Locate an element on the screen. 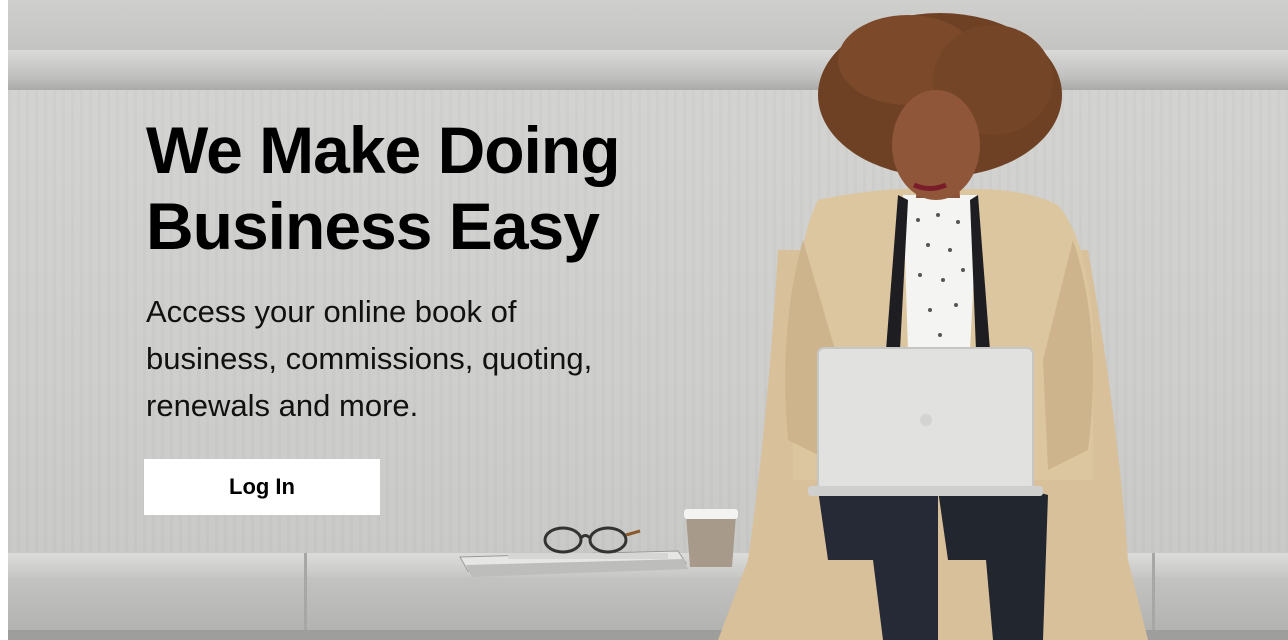 Image resolution: width=1288 pixels, height=640 pixels. log-in-button: Log In is located at coordinates (262, 487).